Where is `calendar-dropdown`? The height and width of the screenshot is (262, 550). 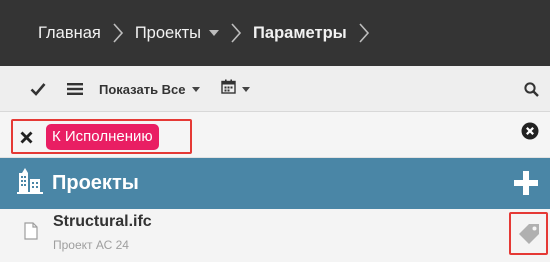
calendar-dropdown is located at coordinates (239, 89).